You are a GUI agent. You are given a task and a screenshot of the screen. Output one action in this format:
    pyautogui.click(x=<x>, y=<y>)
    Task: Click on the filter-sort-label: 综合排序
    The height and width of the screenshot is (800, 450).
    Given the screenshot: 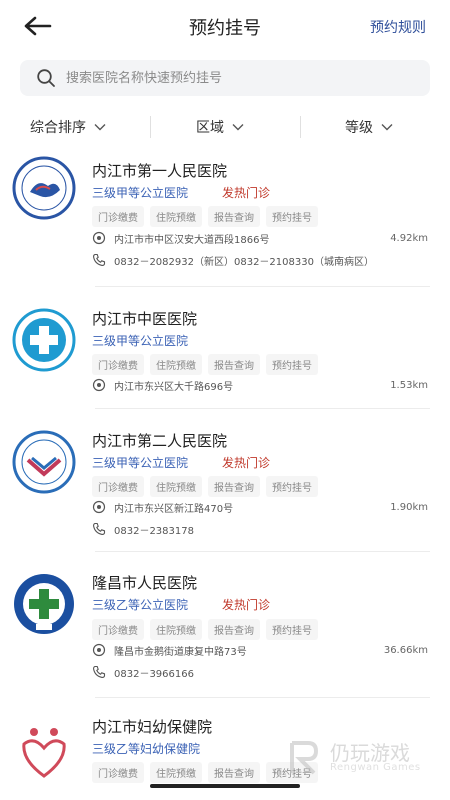 What is the action you would take?
    pyautogui.click(x=58, y=128)
    